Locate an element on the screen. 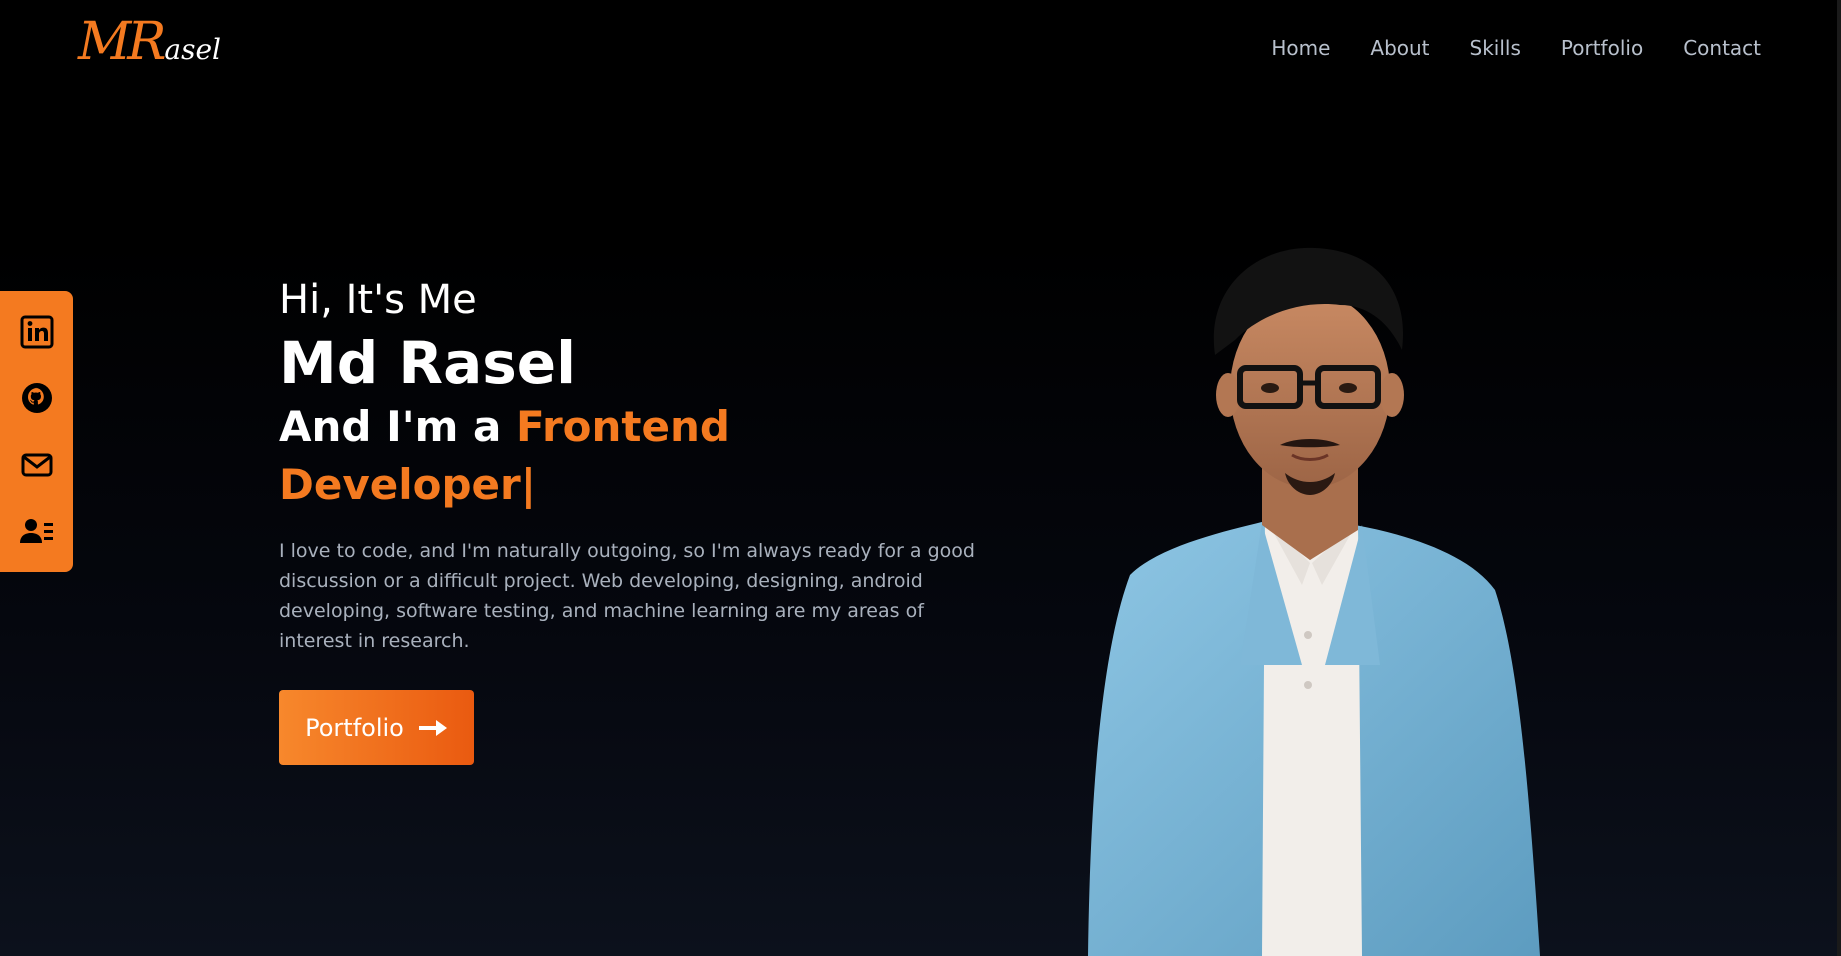  site-logo: MR asel is located at coordinates (149, 42).